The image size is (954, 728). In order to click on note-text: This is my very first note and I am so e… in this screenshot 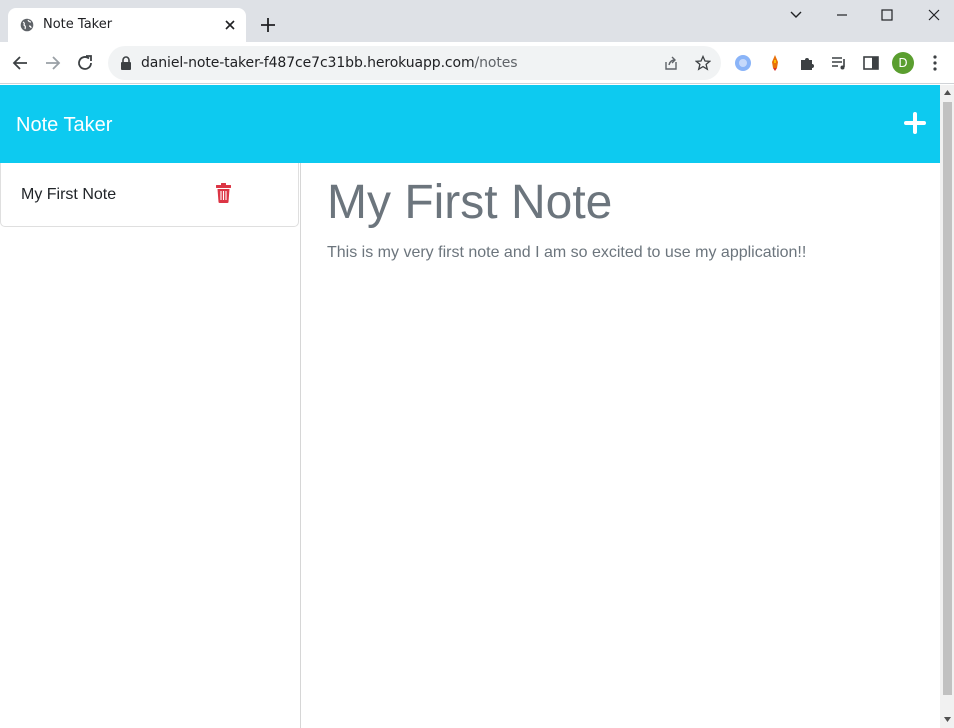, I will do `click(566, 253)`.